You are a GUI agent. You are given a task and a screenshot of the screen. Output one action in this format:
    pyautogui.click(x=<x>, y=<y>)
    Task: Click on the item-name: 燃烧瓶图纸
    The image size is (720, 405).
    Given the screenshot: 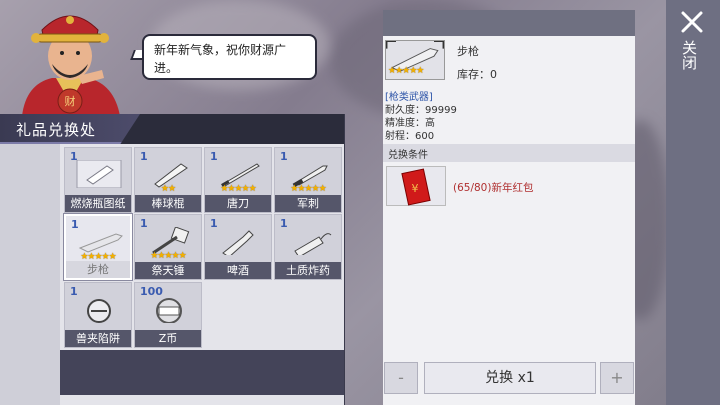 What is the action you would take?
    pyautogui.click(x=98, y=203)
    